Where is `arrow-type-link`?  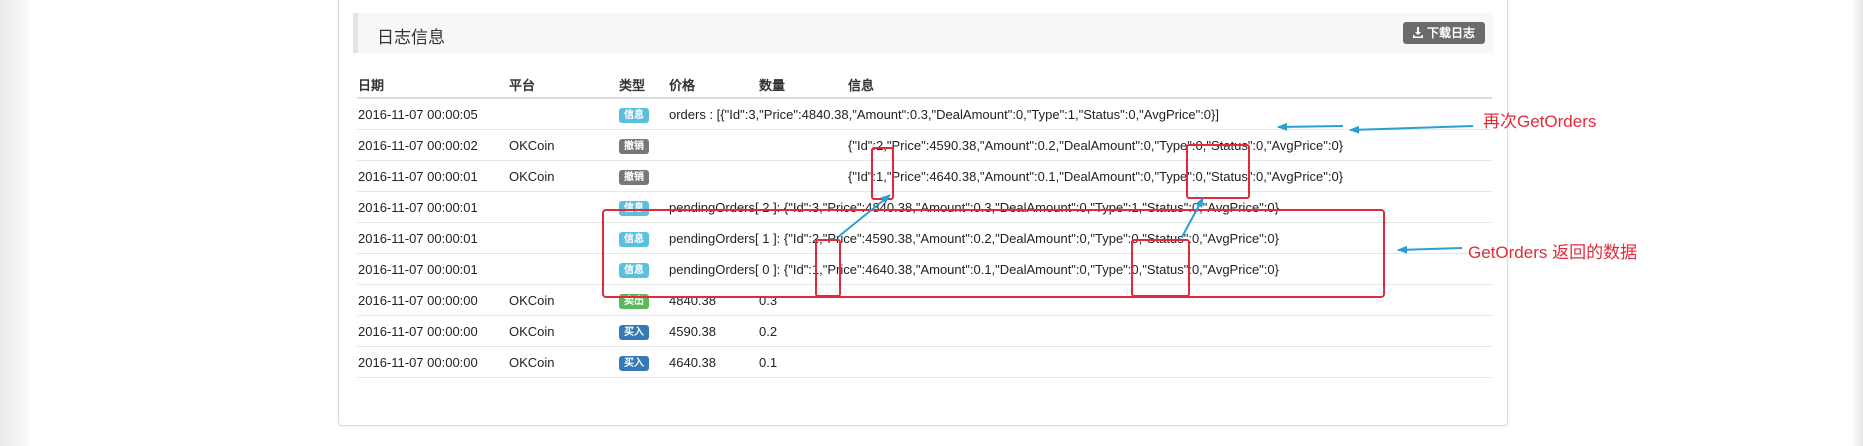 arrow-type-link is located at coordinates (1192, 217).